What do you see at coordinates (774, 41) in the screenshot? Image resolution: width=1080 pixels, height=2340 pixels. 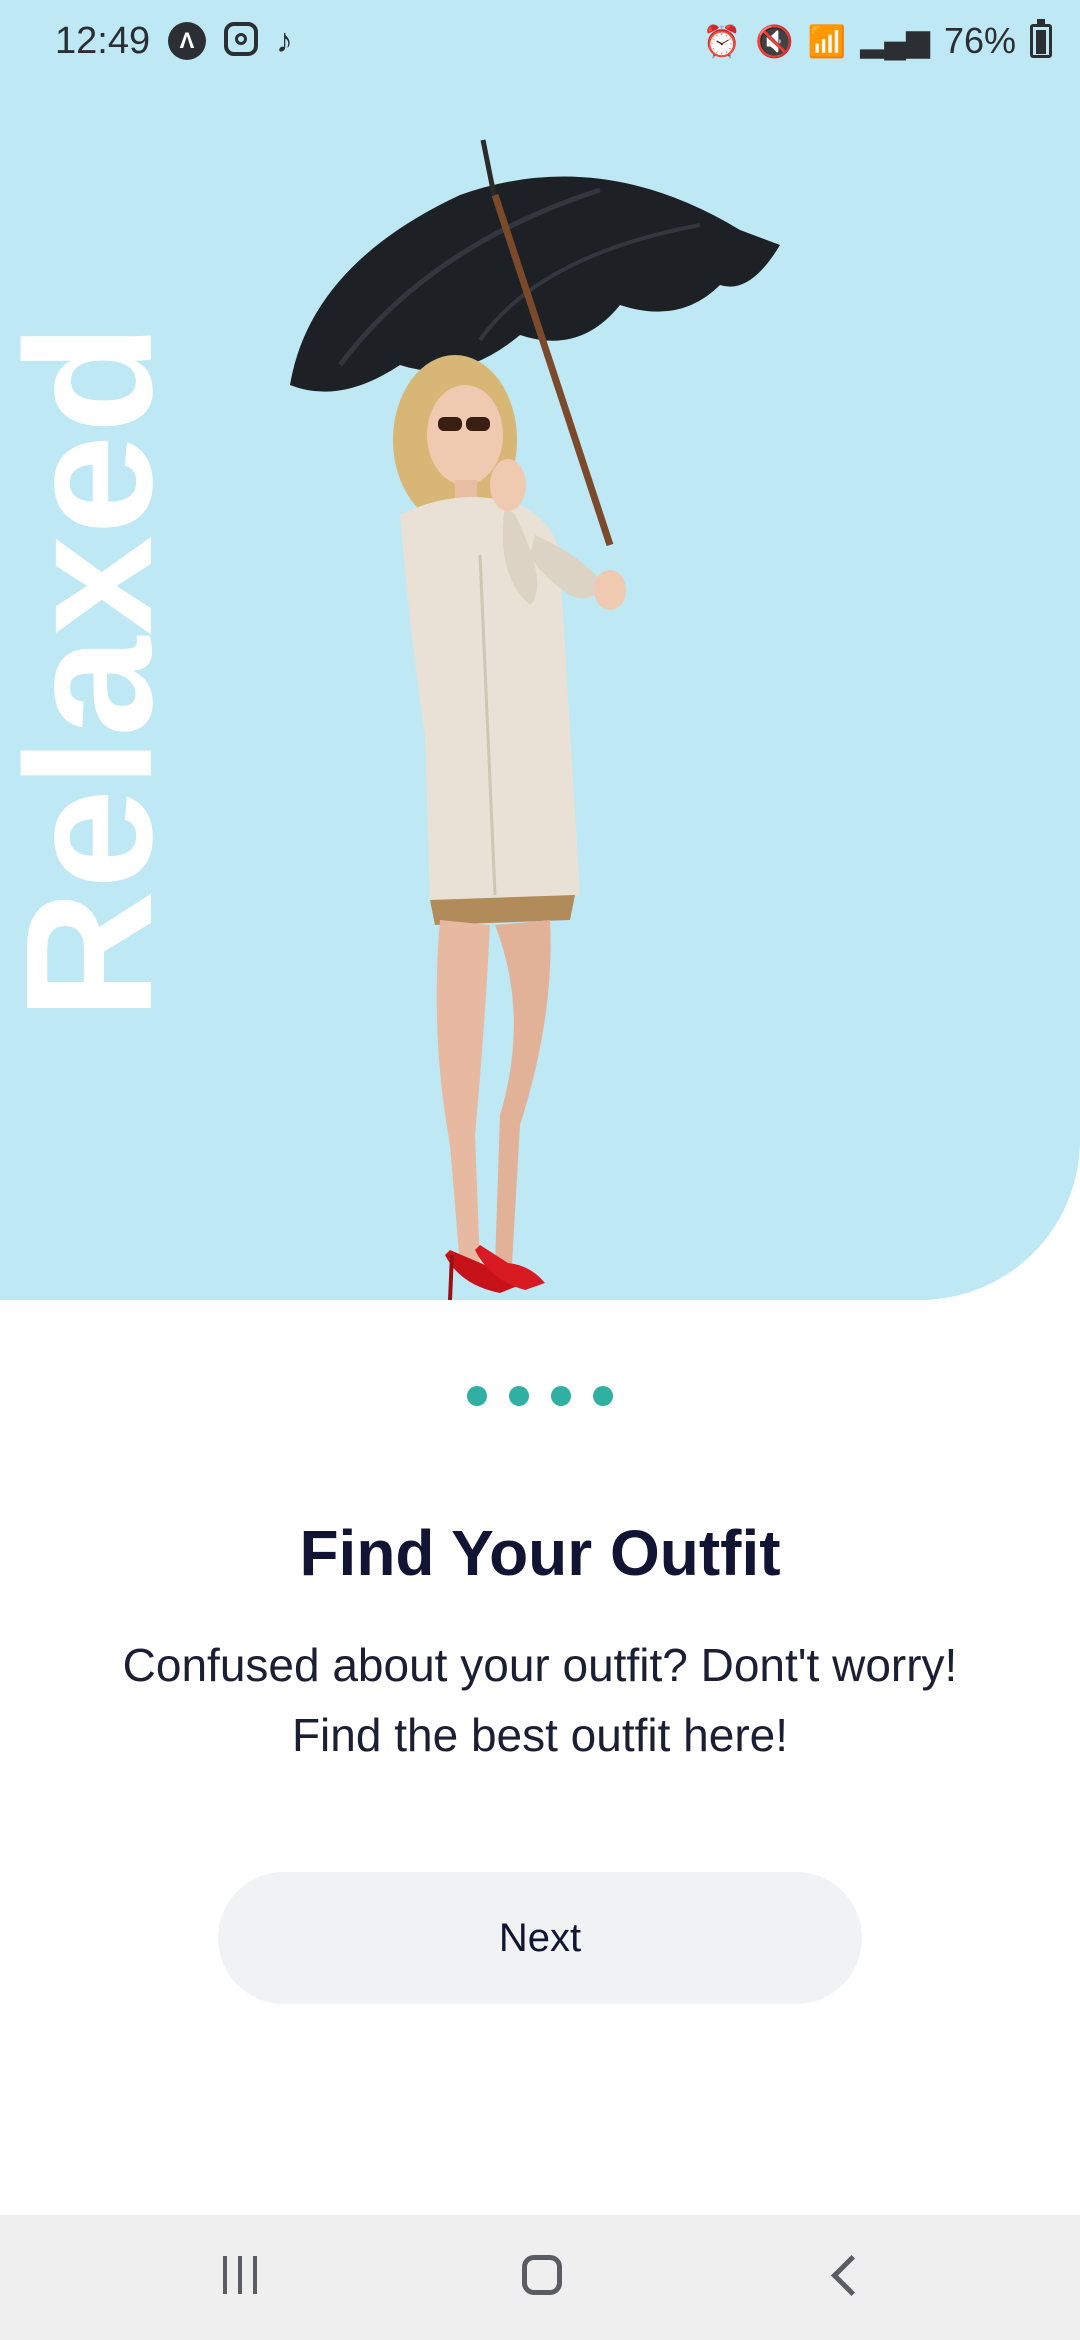 I see `mute-icon: 🔇` at bounding box center [774, 41].